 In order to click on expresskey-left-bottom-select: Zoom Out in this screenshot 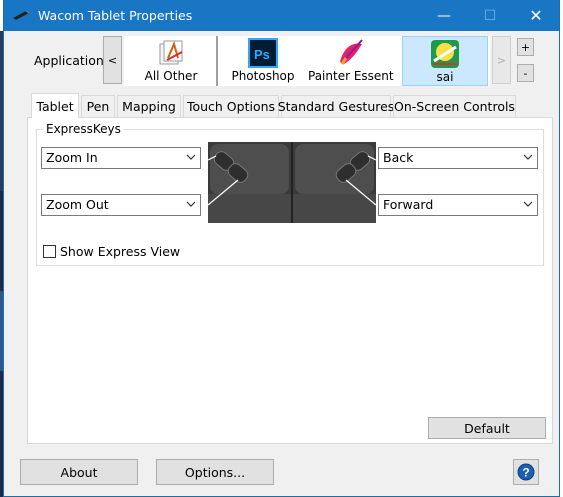, I will do `click(121, 205)`.